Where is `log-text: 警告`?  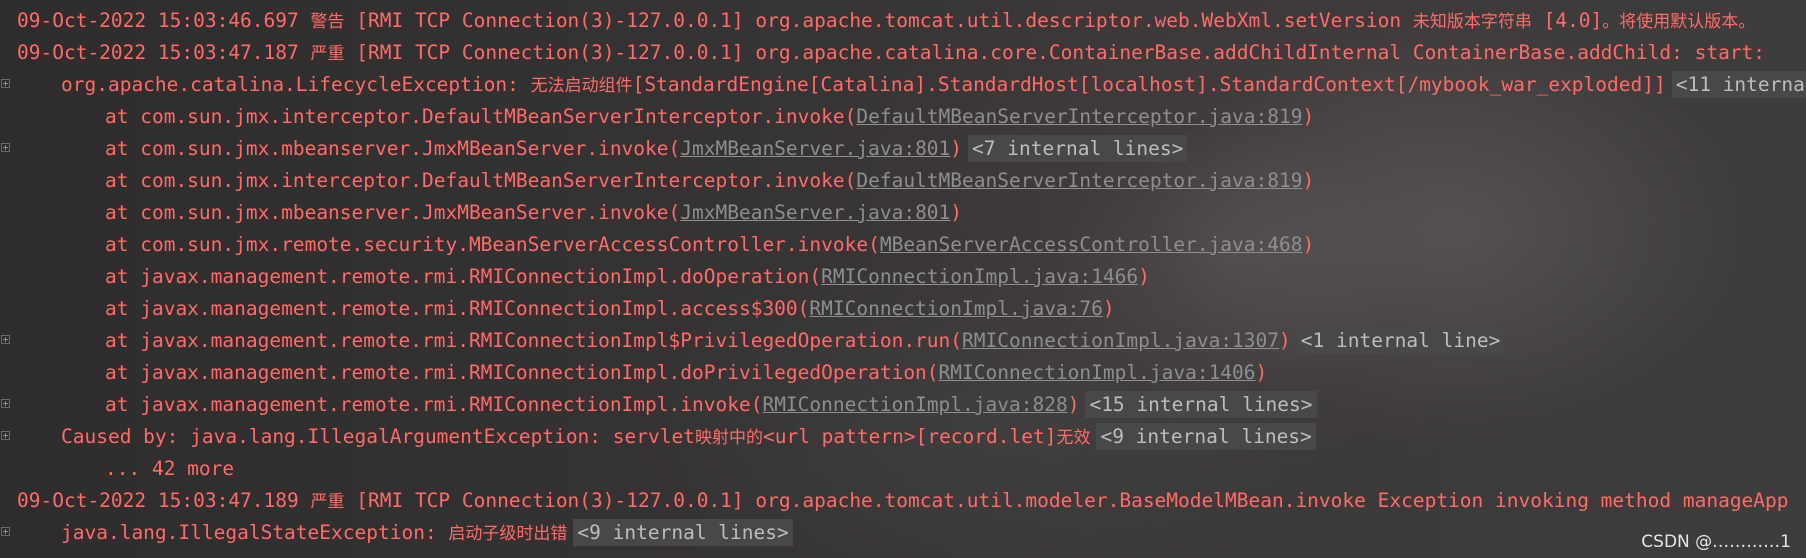
log-text: 警告 is located at coordinates (327, 22).